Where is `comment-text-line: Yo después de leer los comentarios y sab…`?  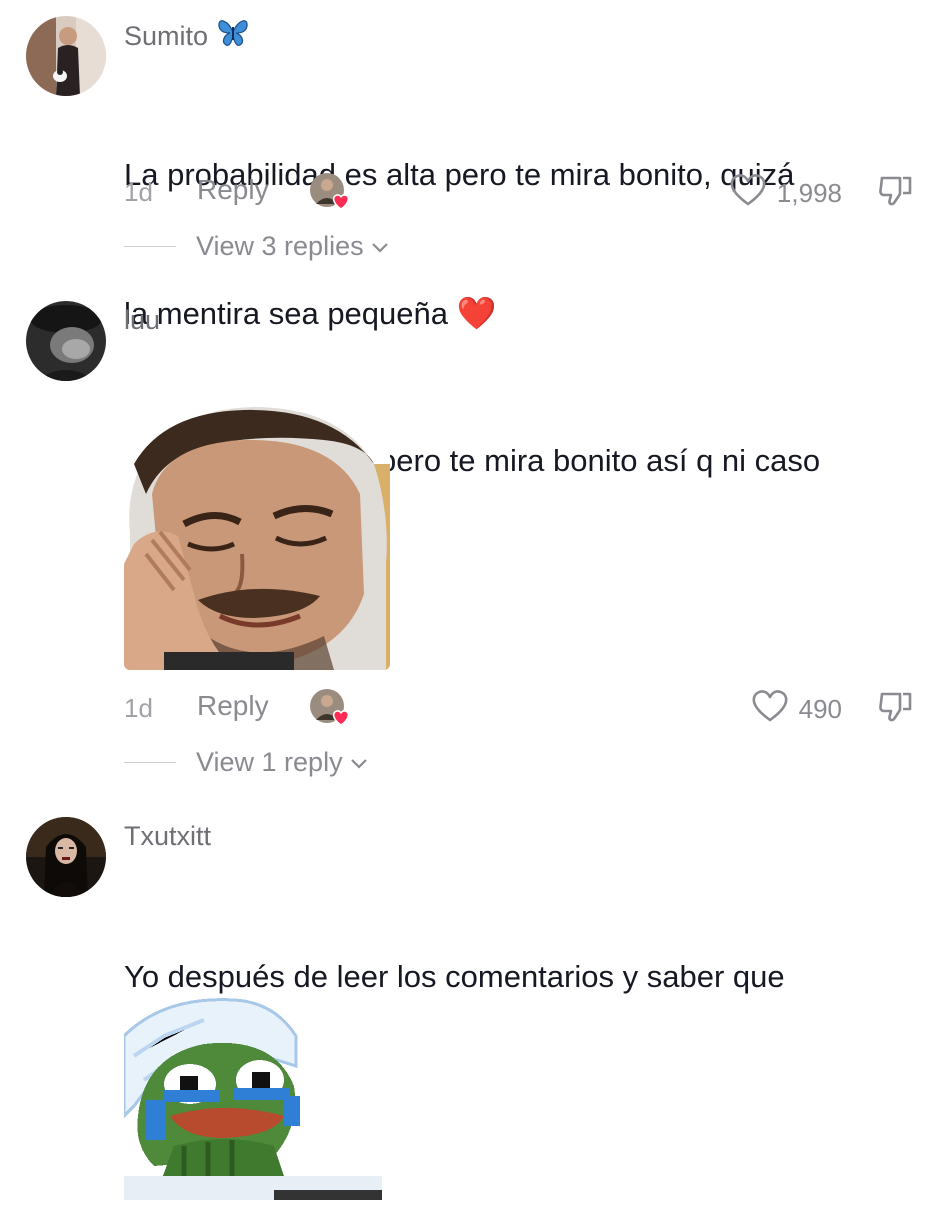 comment-text-line: Yo después de leer los comentarios y sab… is located at coordinates (454, 976).